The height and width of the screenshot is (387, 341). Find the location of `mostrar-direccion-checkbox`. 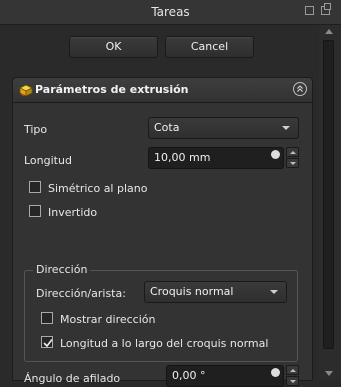

mostrar-direccion-checkbox is located at coordinates (47, 318).